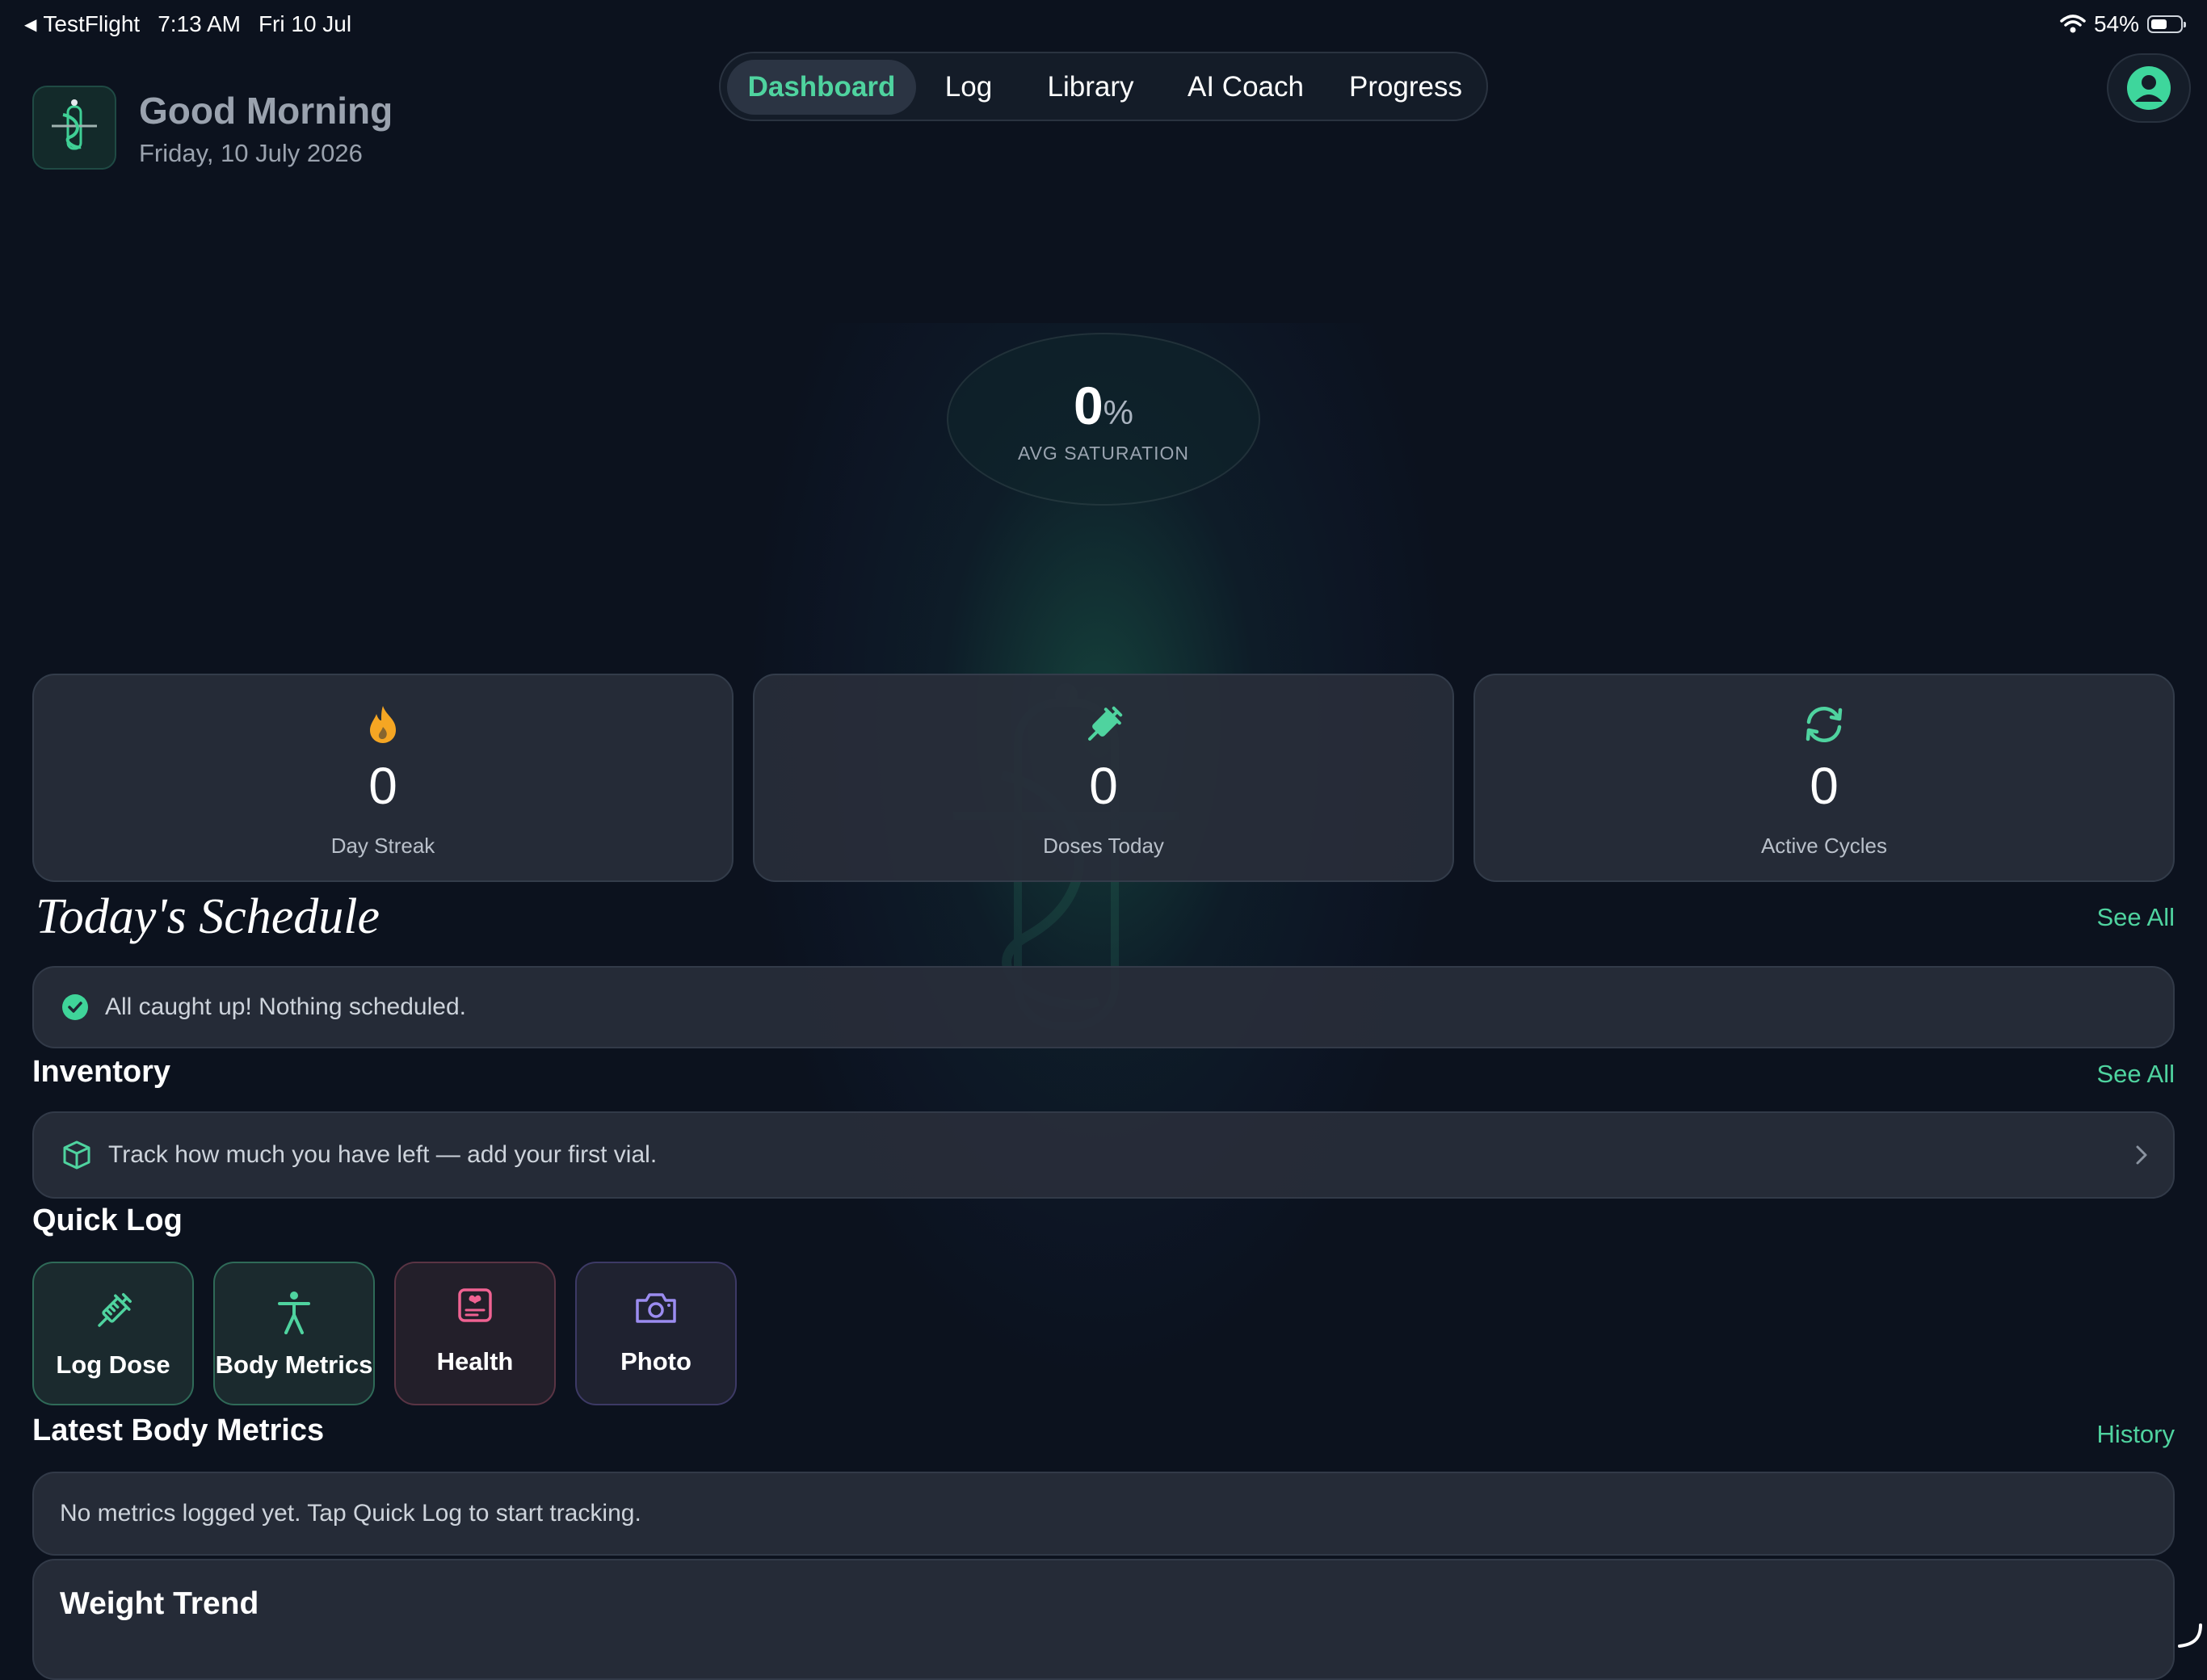  What do you see at coordinates (656, 1333) in the screenshot?
I see `quick-log-photo-button: Photo` at bounding box center [656, 1333].